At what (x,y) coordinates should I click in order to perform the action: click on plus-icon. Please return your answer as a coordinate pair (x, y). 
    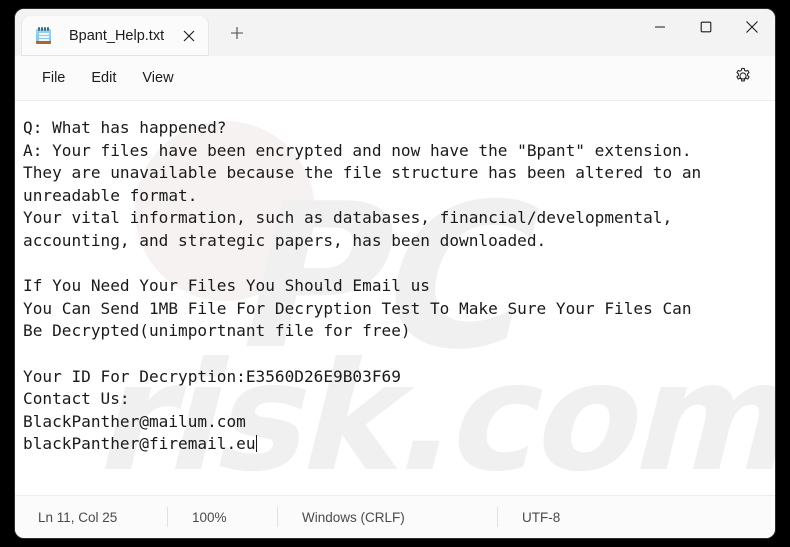
    Looking at the image, I should click on (237, 35).